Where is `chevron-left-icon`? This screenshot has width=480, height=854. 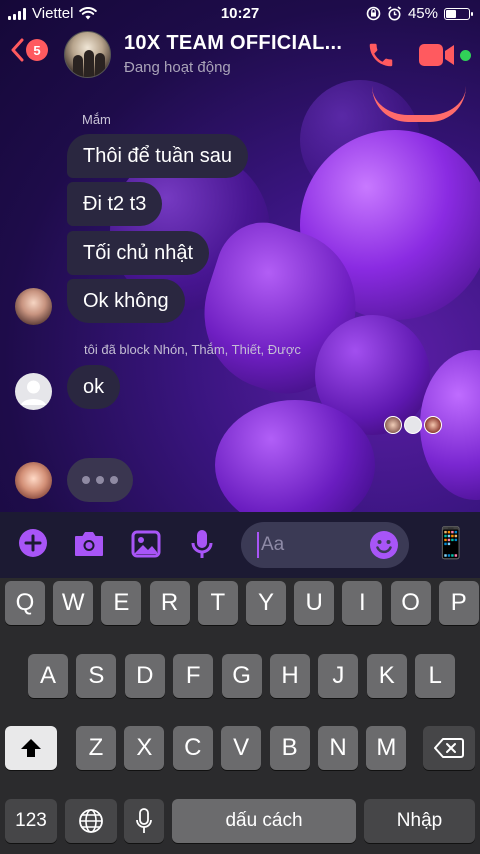
chevron-left-icon is located at coordinates (17, 50).